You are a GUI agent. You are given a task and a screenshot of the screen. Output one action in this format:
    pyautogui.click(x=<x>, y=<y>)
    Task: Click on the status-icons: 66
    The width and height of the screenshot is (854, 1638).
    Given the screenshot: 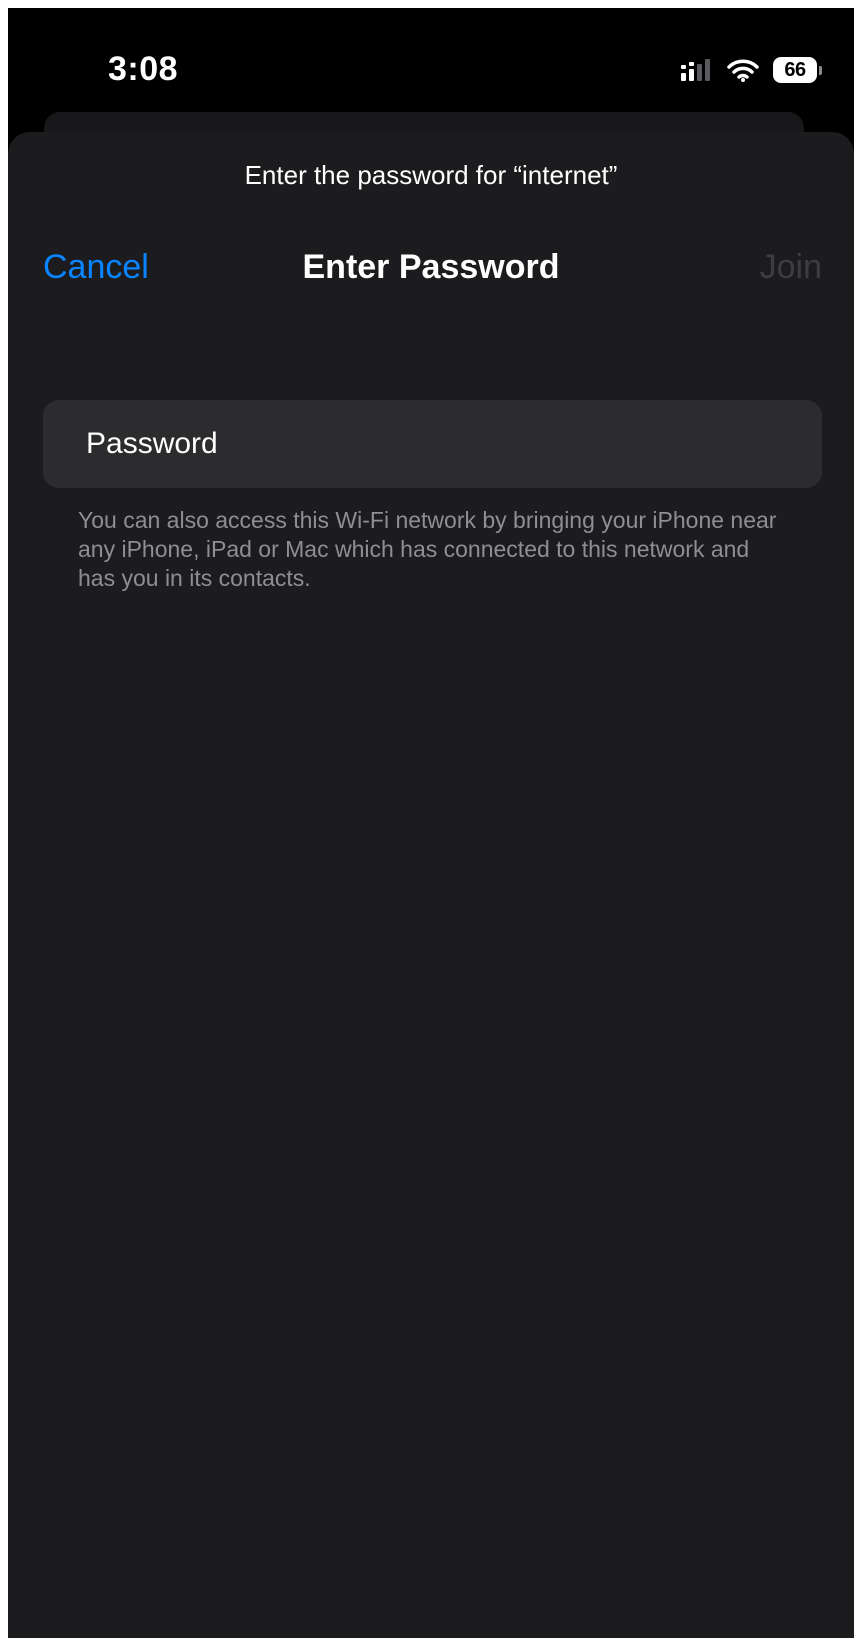 What is the action you would take?
    pyautogui.click(x=751, y=70)
    